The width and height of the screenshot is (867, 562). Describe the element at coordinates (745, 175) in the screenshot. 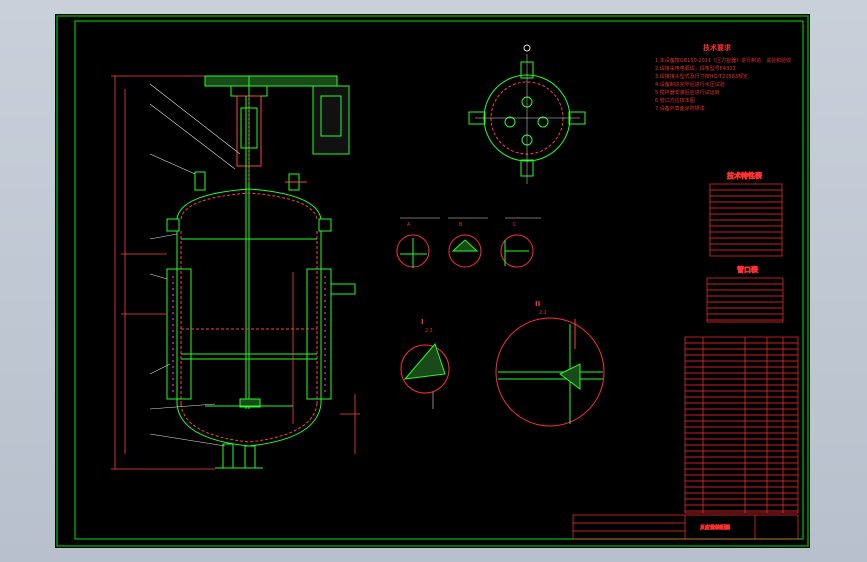

I see `spec-table-title: 技术特性表` at that location.